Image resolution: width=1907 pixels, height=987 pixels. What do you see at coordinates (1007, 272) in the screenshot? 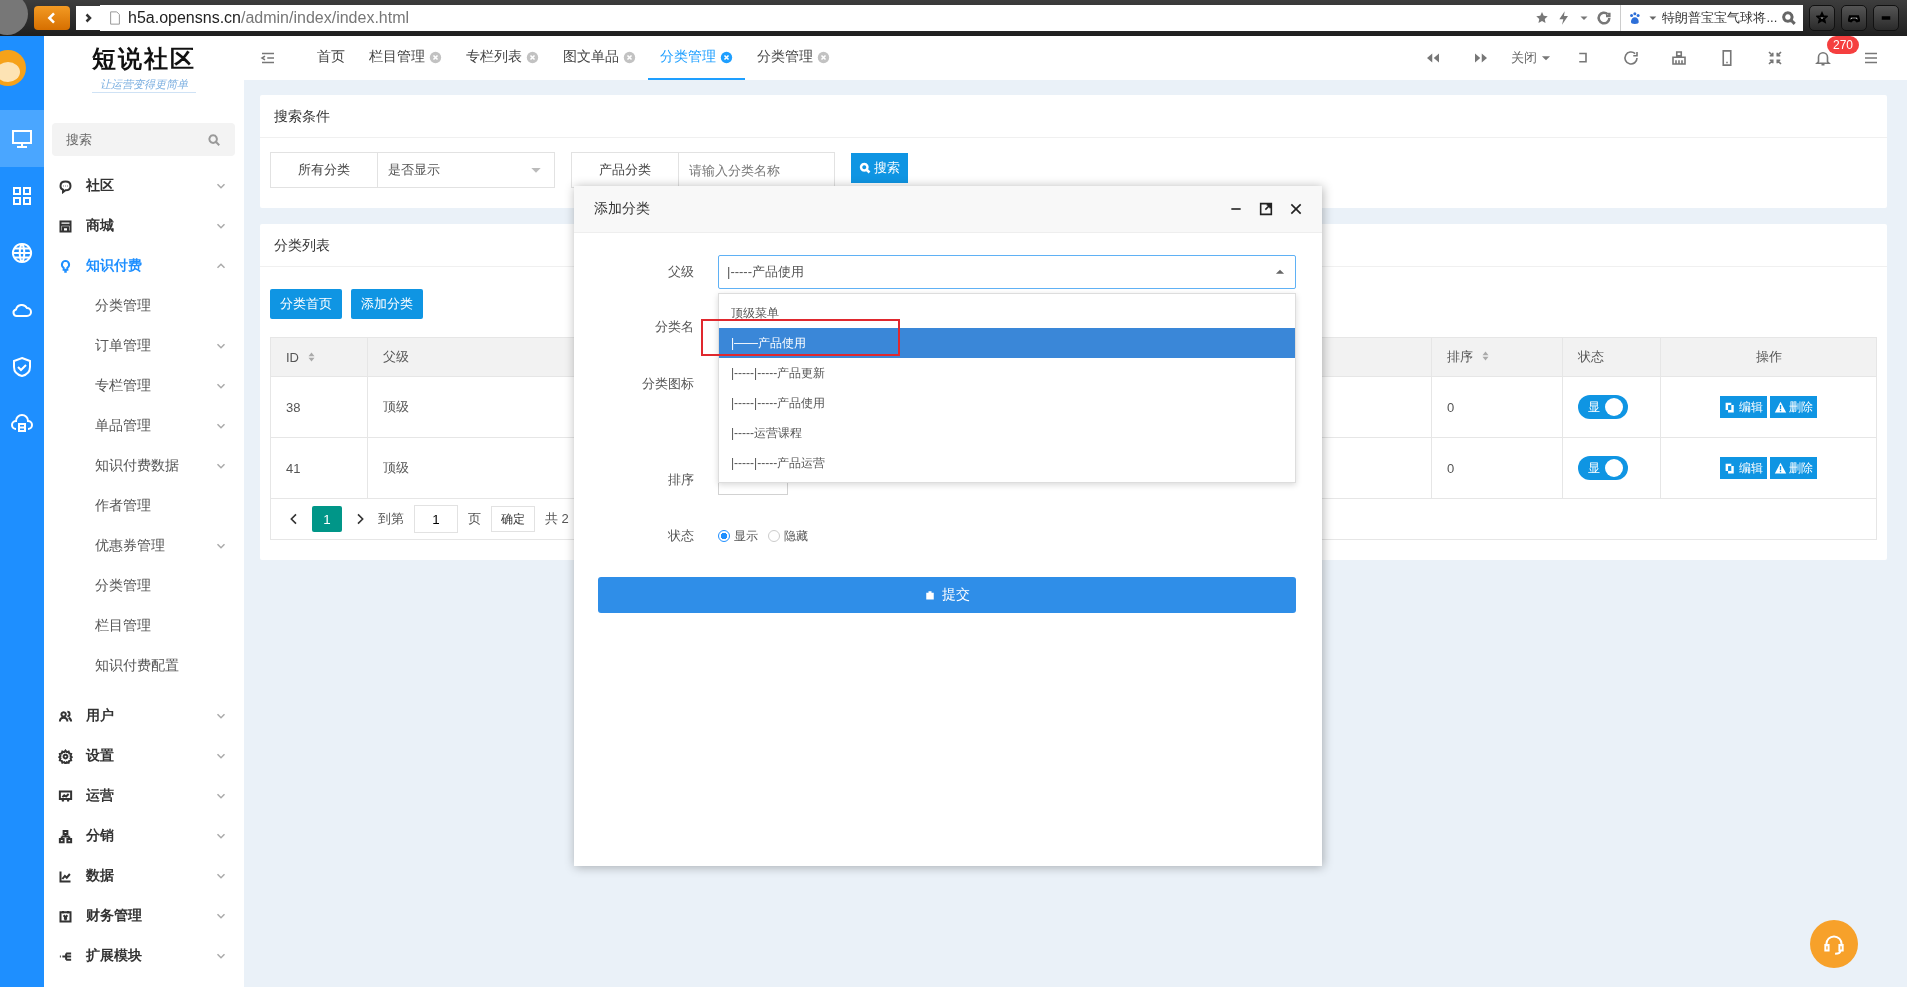
I see `parent-select: |-----产品使用` at bounding box center [1007, 272].